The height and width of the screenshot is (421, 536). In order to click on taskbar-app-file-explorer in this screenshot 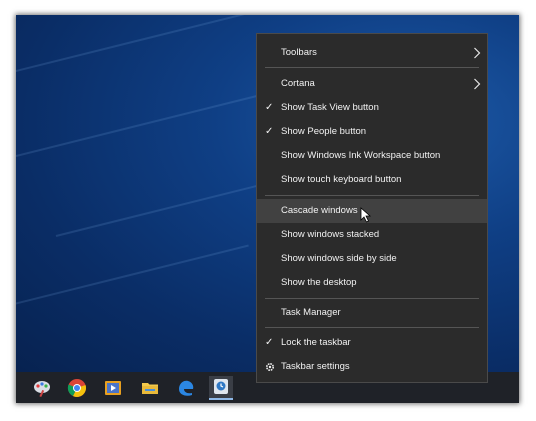, I will do `click(150, 388)`.